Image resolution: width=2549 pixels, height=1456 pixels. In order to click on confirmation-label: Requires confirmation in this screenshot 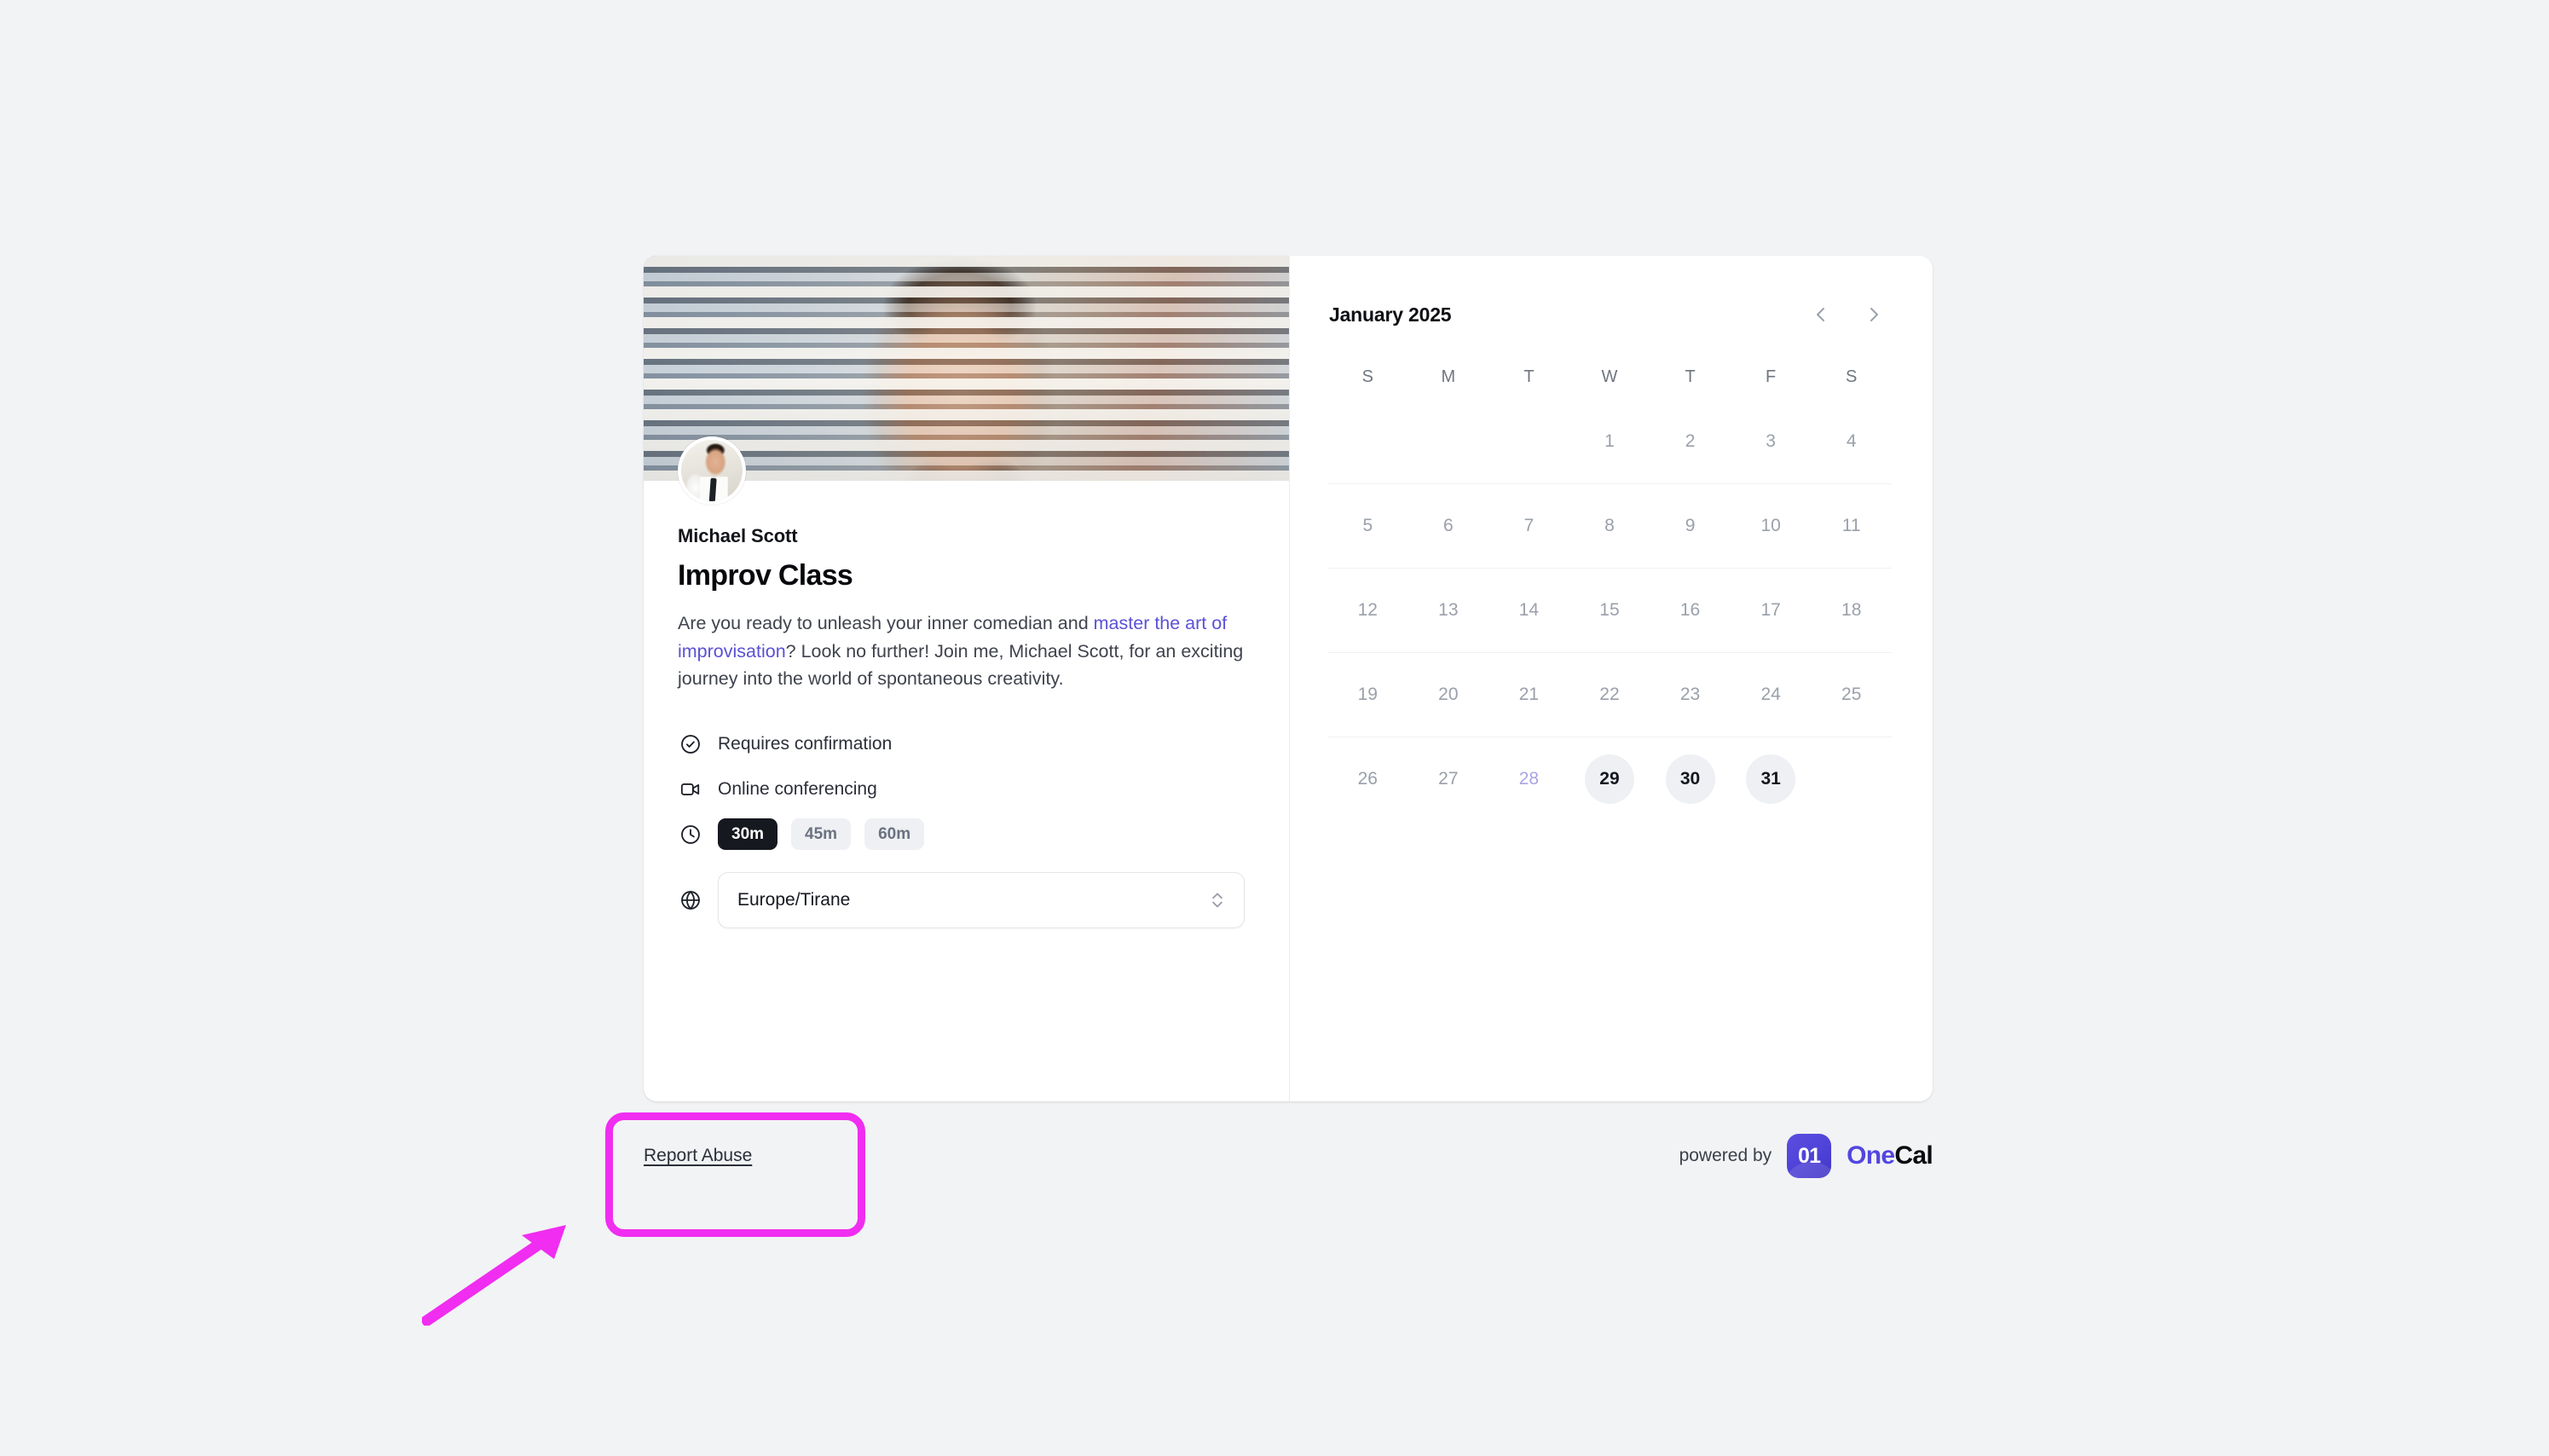, I will do `click(806, 744)`.